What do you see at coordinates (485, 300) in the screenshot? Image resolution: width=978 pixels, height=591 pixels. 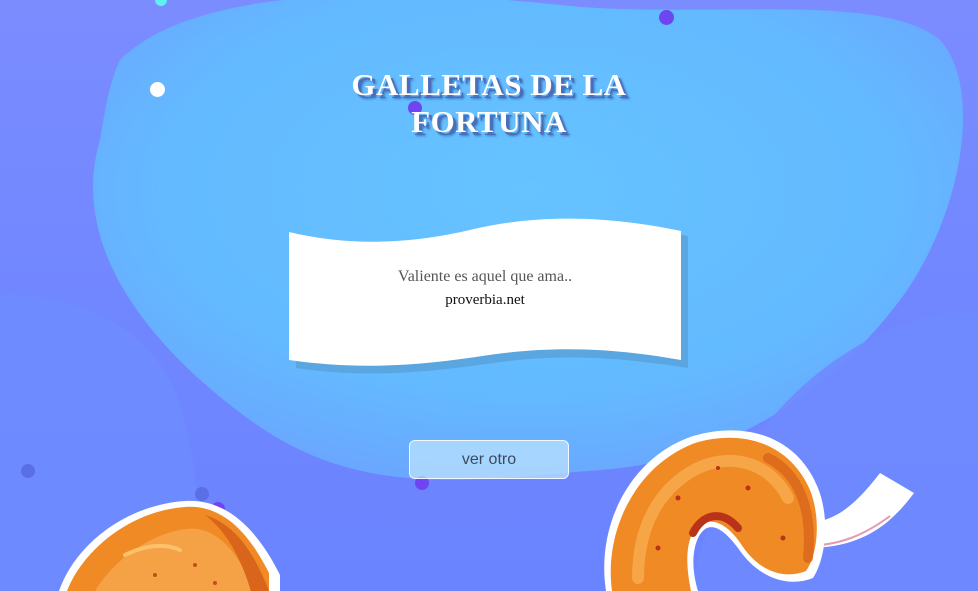 I see `fortune-source: proverbia.net` at bounding box center [485, 300].